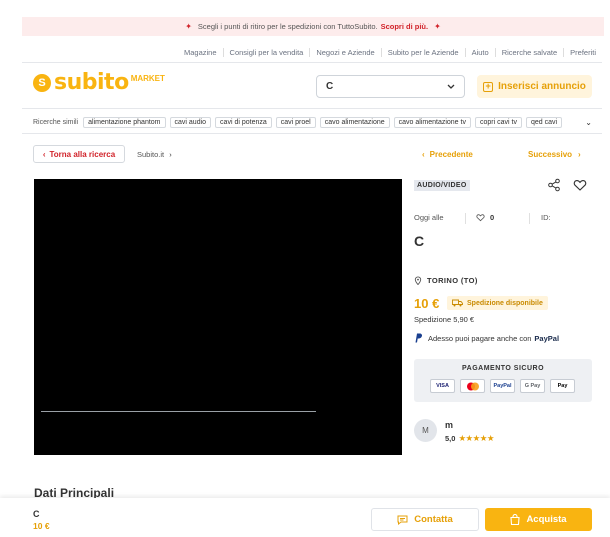 Image resolution: width=610 pixels, height=537 pixels. I want to click on shipping-cost: Spedizione 5,90 €, so click(444, 319).